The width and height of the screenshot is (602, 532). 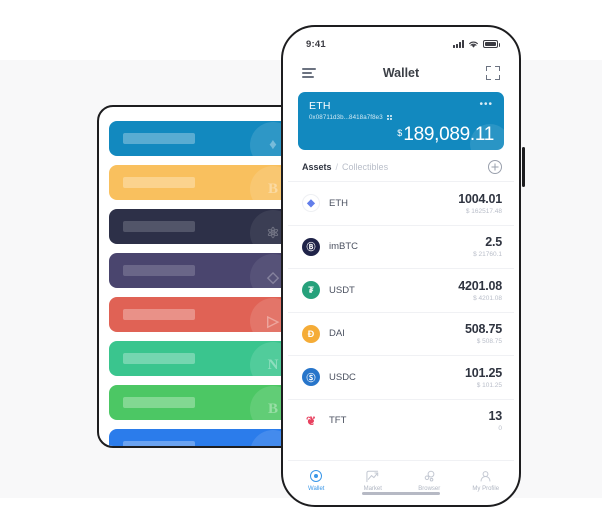 What do you see at coordinates (311, 290) in the screenshot?
I see `usdt-coin-icon: ₮` at bounding box center [311, 290].